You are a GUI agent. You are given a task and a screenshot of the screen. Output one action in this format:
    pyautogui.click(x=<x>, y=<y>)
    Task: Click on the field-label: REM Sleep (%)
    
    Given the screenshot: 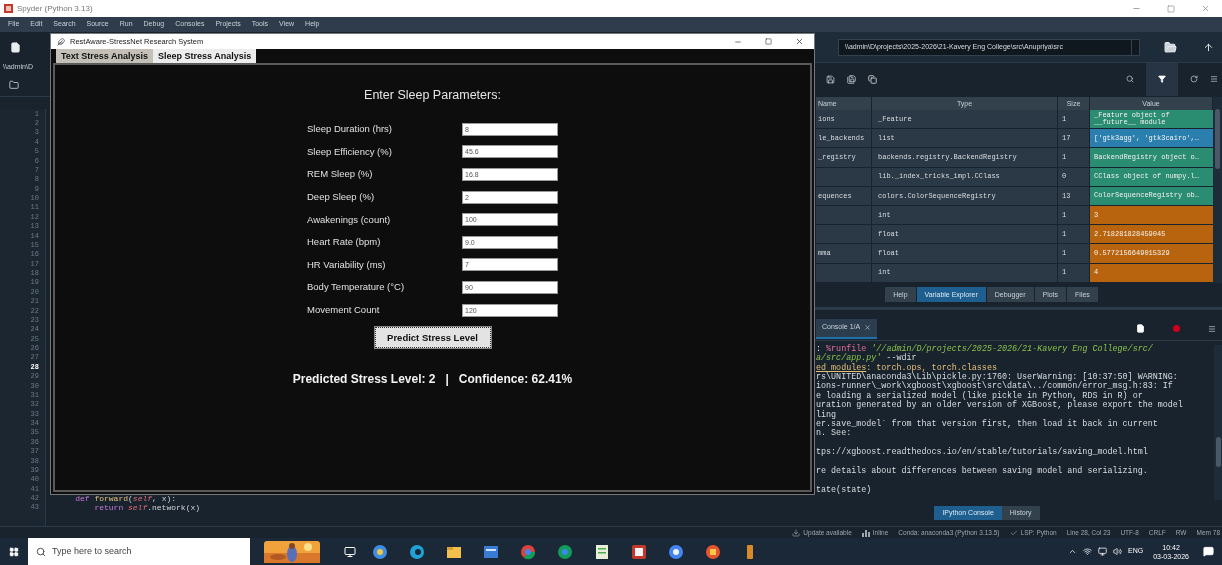 What is the action you would take?
    pyautogui.click(x=340, y=174)
    